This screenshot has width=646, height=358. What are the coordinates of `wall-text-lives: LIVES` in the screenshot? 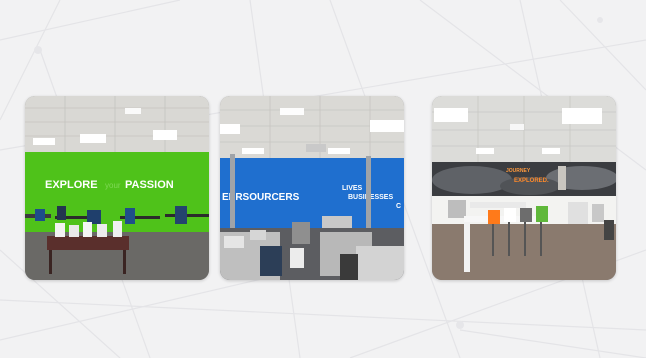 It's located at (352, 188).